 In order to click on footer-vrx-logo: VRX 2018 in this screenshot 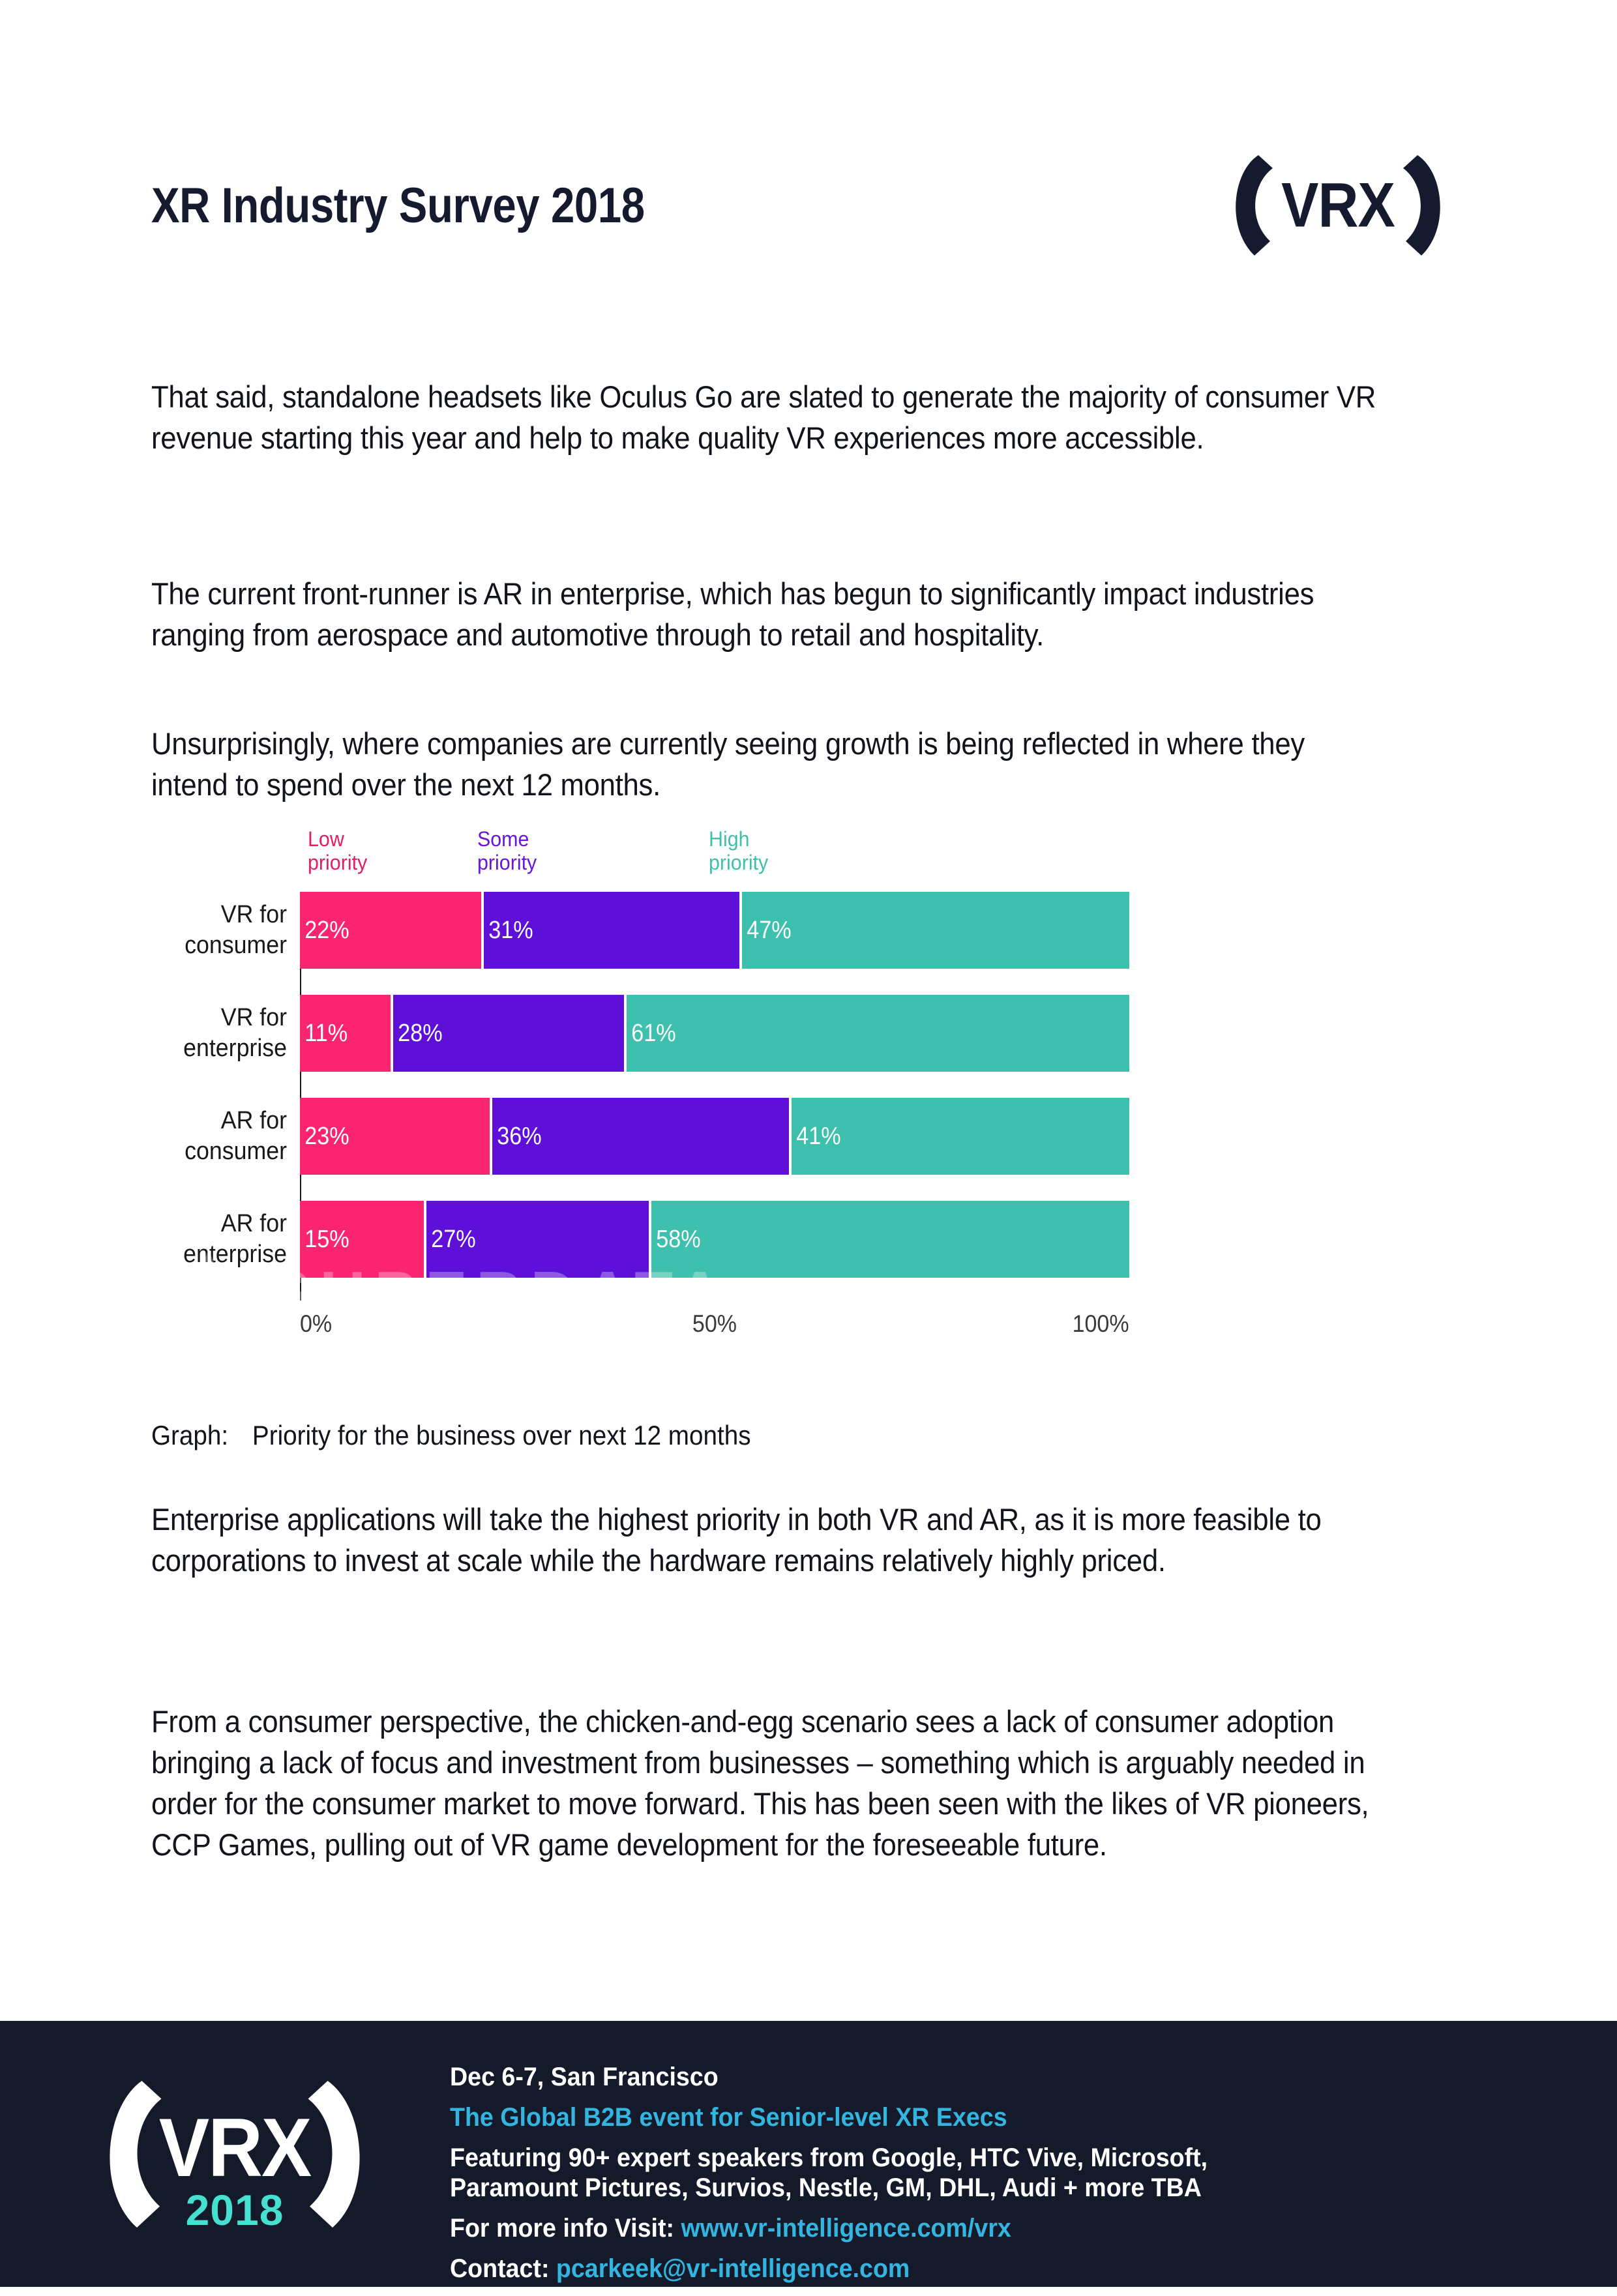, I will do `click(235, 2159)`.